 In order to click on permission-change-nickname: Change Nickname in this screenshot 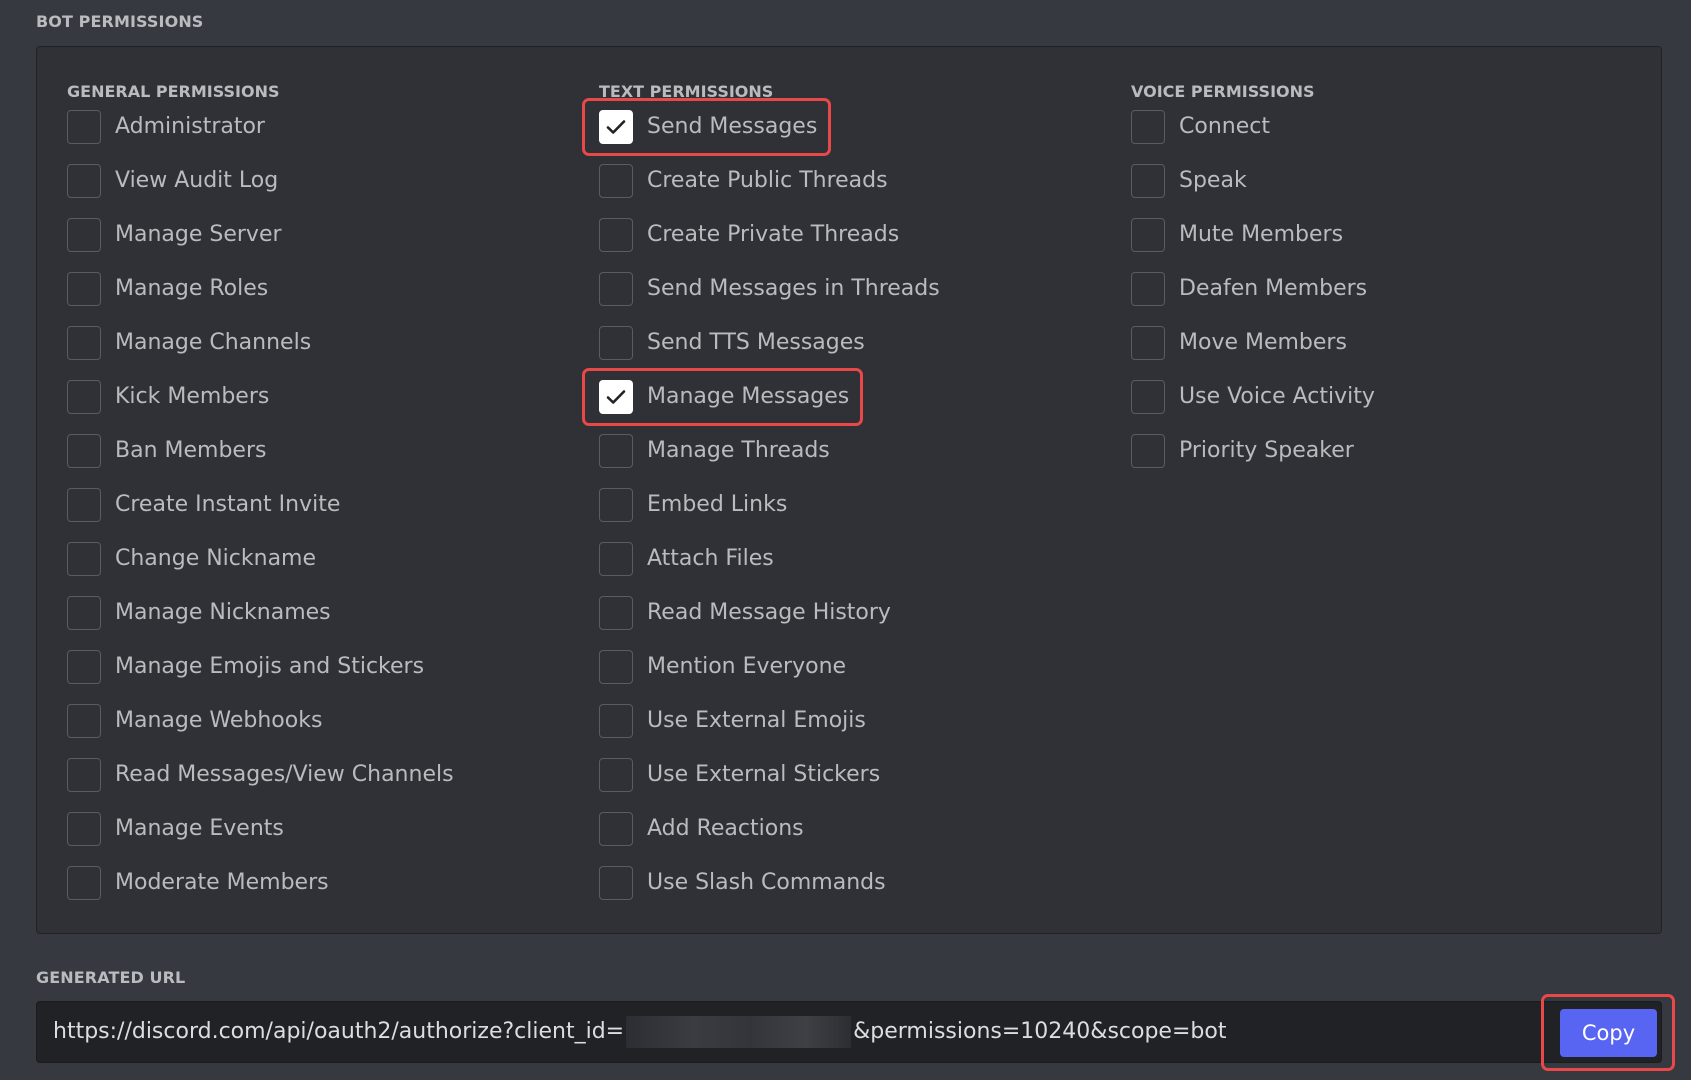, I will do `click(260, 569)`.